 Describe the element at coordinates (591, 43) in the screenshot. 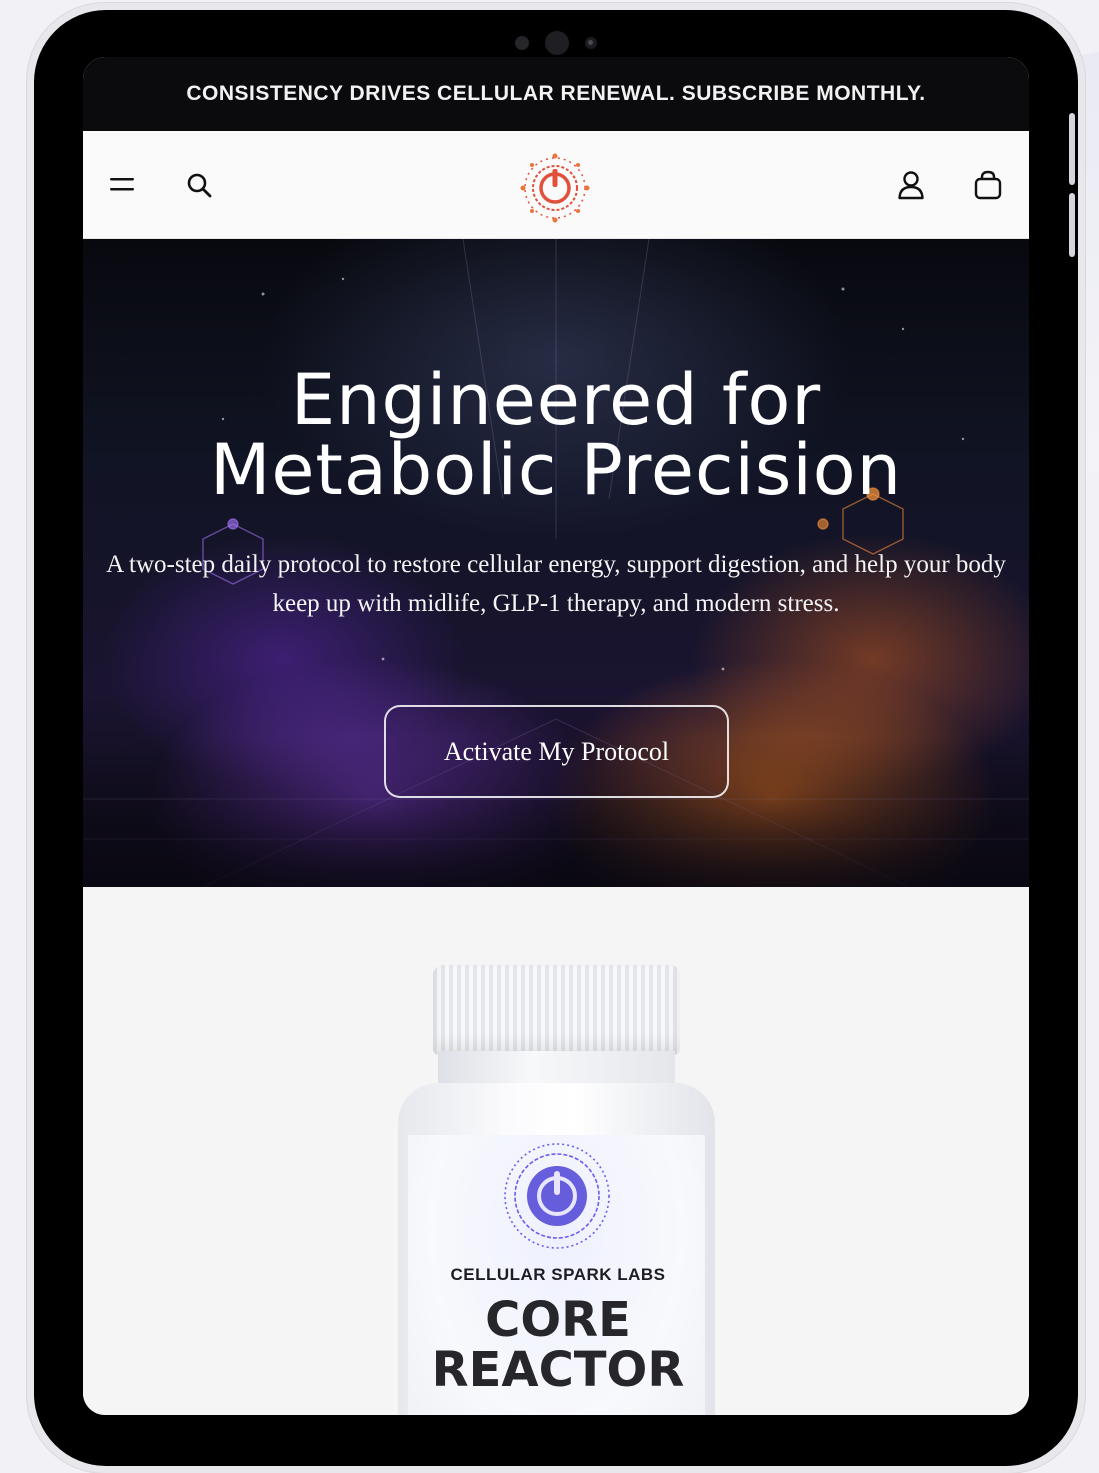

I see `lens-icon` at that location.